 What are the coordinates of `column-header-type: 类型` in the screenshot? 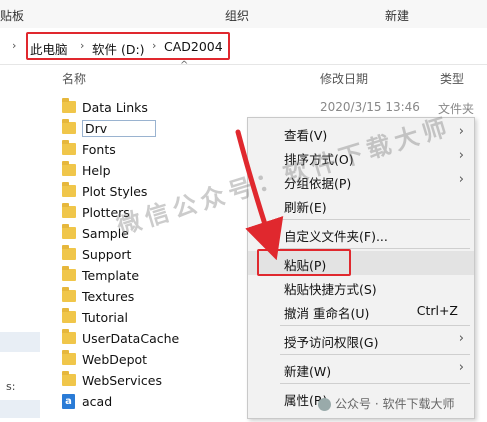 It's located at (452, 78).